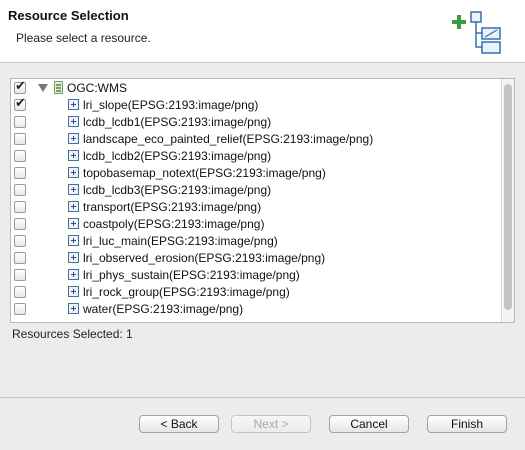 This screenshot has width=525, height=450. I want to click on expand-triangle-icon, so click(43, 88).